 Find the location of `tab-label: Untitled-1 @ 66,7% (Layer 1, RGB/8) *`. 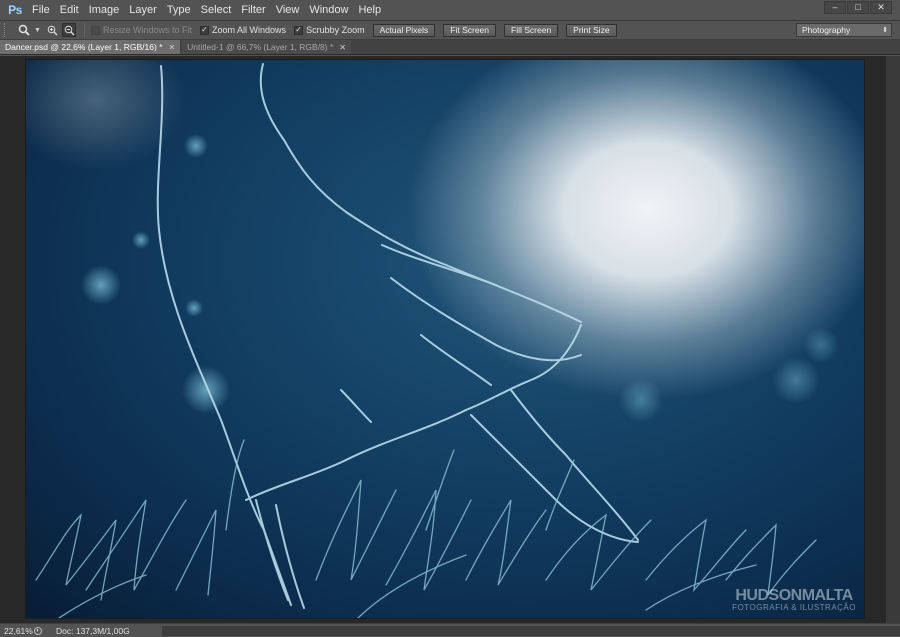

tab-label: Untitled-1 @ 66,7% (Layer 1, RGB/8) * is located at coordinates (260, 47).